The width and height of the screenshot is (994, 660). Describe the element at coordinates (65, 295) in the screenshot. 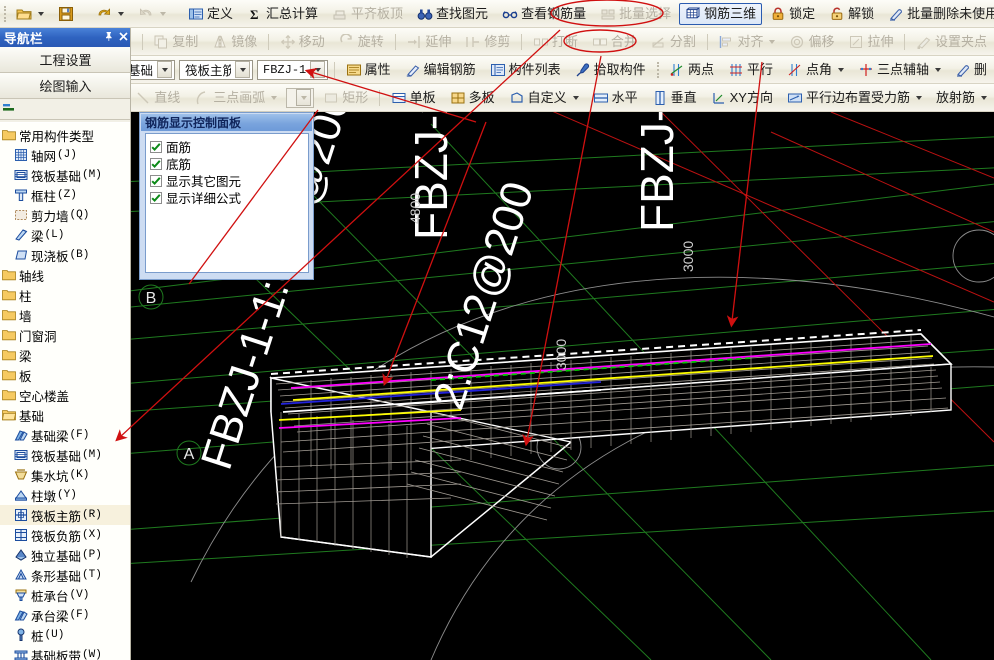

I see `tree-group-column: 柱` at that location.